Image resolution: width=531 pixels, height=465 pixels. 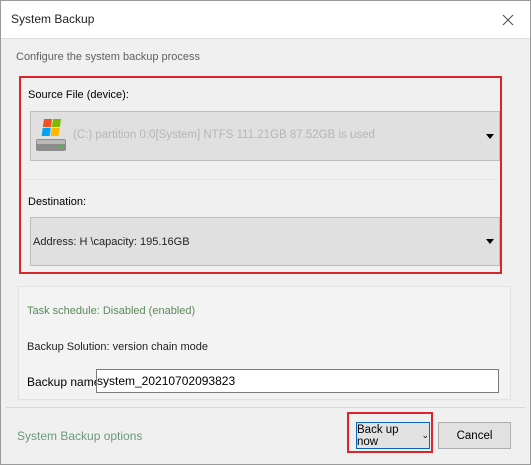 What do you see at coordinates (378, 435) in the screenshot?
I see `back-up-now-label: Back up now` at bounding box center [378, 435].